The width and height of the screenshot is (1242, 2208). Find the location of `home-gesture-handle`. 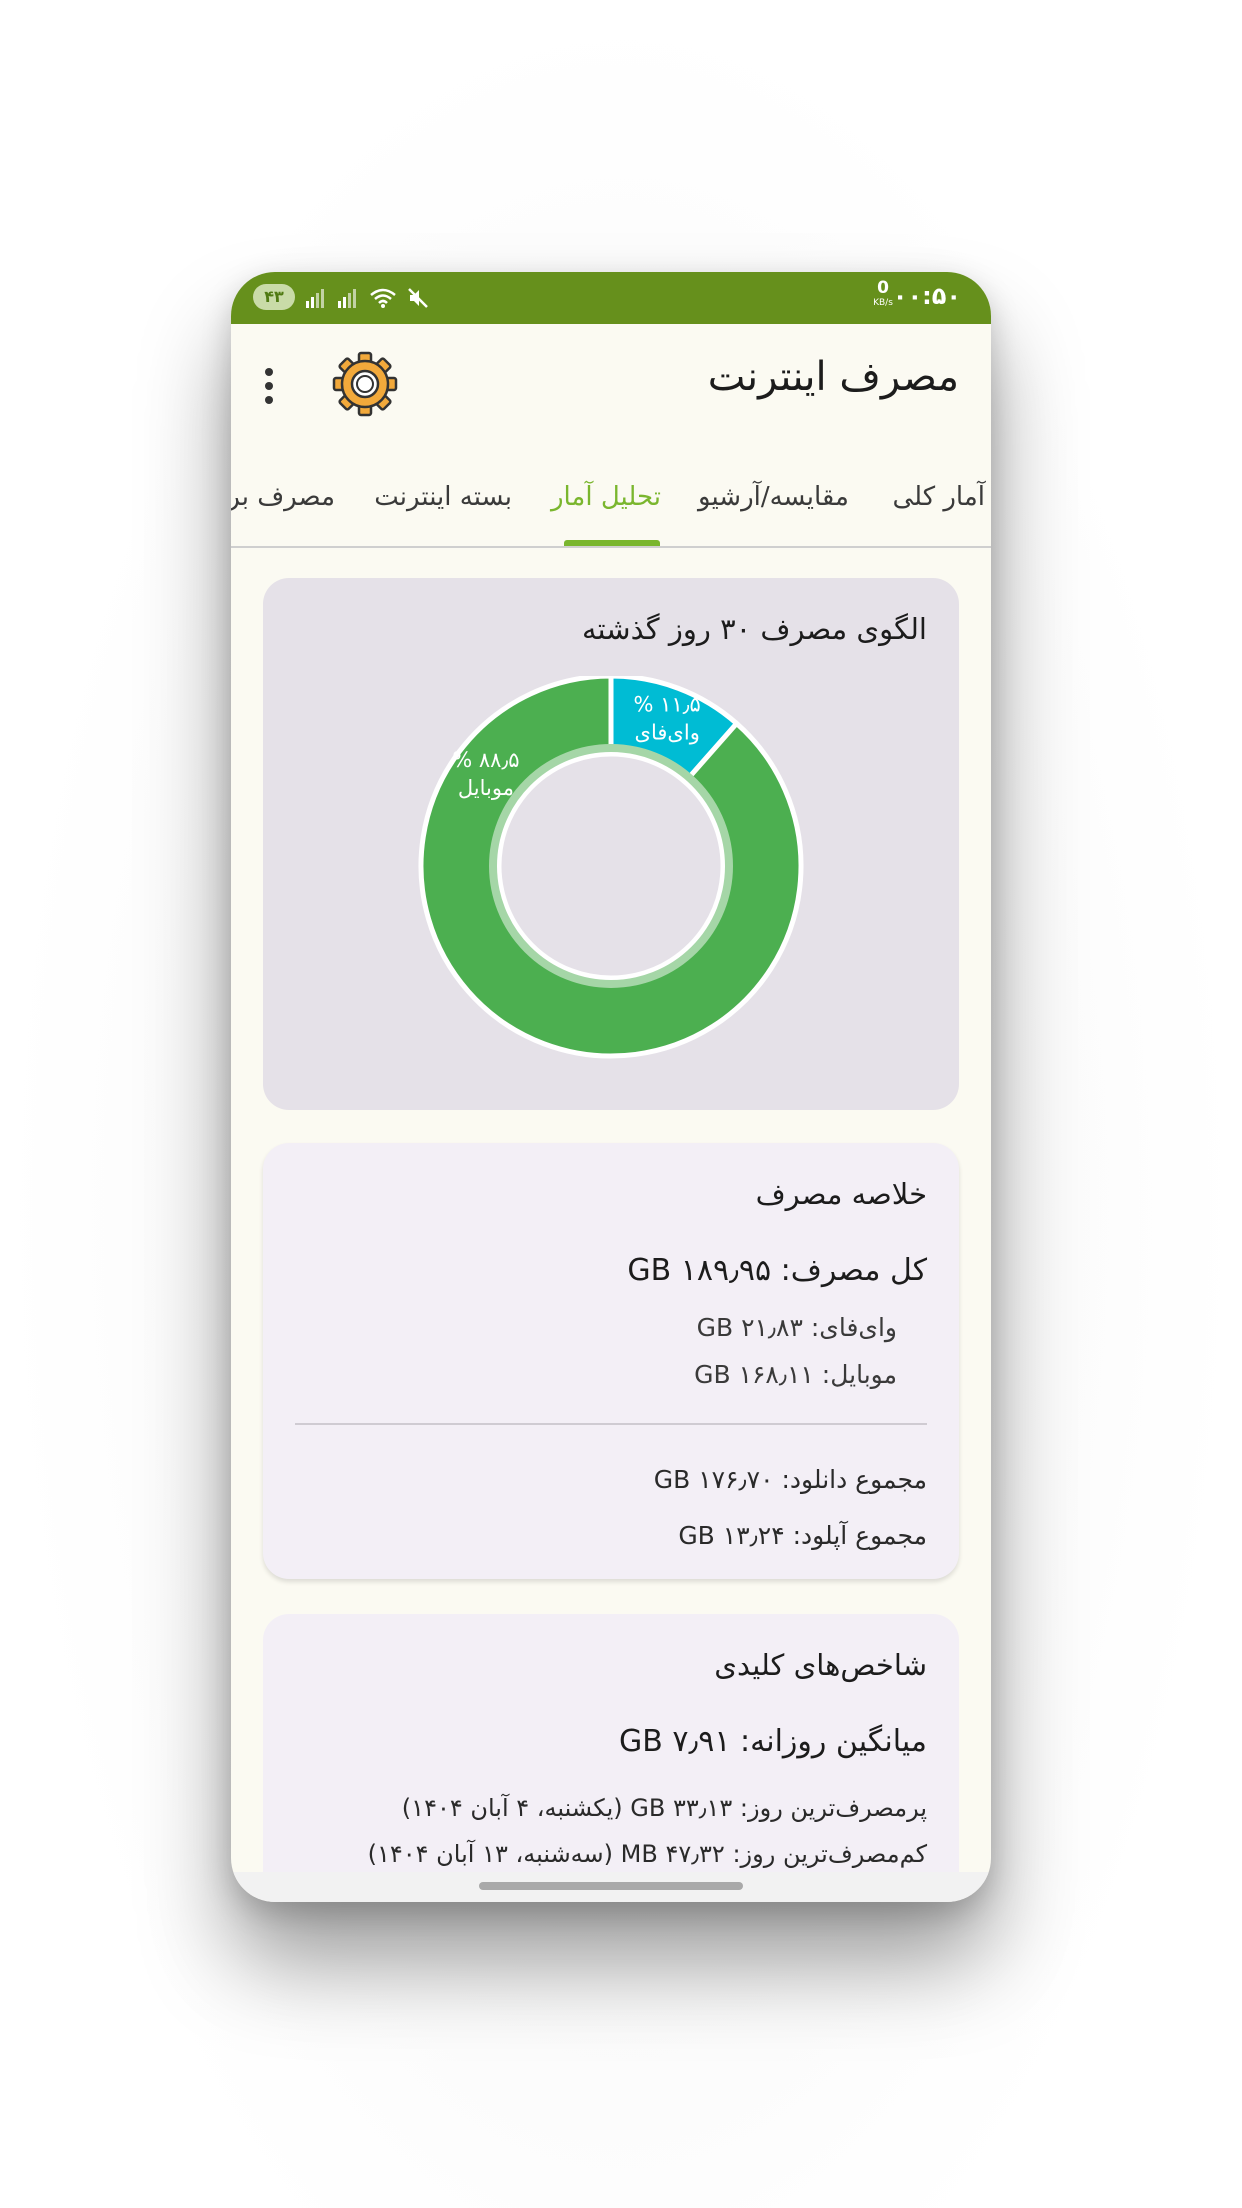

home-gesture-handle is located at coordinates (611, 1886).